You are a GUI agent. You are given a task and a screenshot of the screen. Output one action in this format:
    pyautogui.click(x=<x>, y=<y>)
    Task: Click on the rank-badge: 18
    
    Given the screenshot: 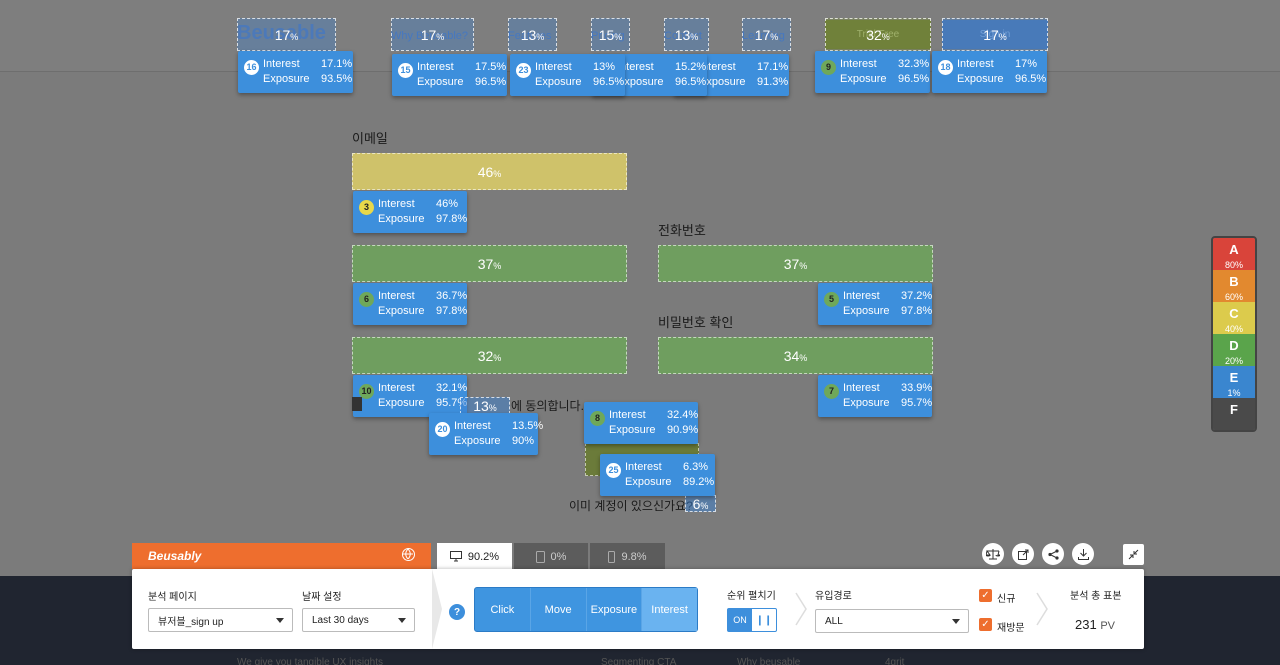 What is the action you would take?
    pyautogui.click(x=945, y=67)
    